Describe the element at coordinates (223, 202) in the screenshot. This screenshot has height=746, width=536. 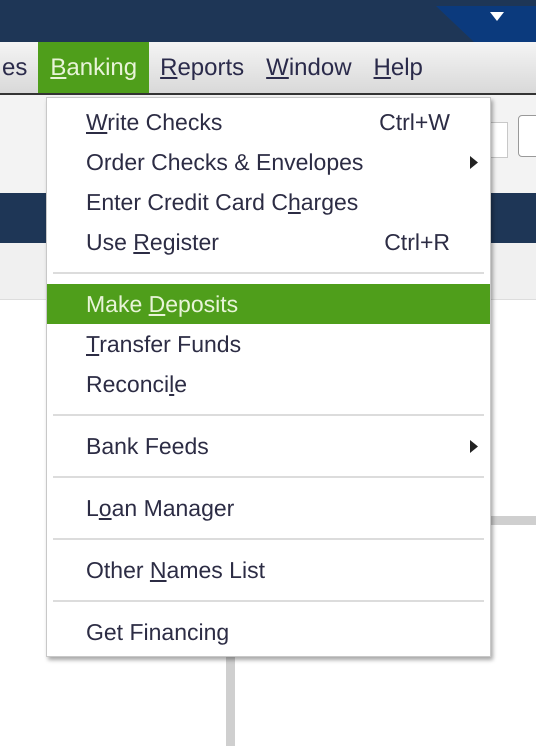
I see `menu-item-label: Enter Credit Card Charges` at that location.